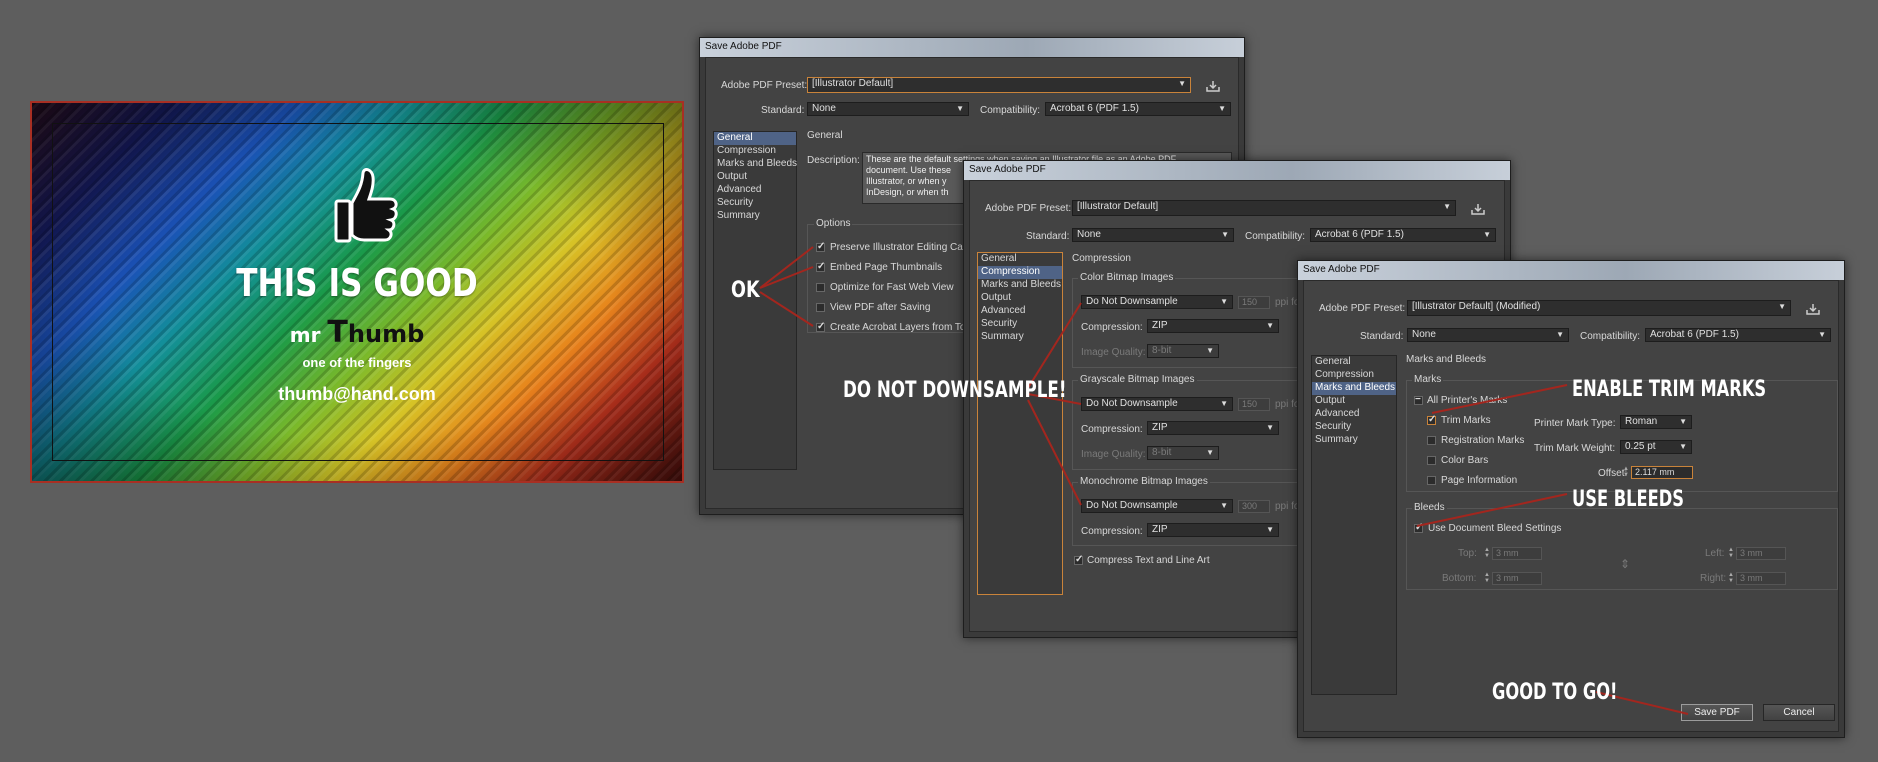 This screenshot has width=1878, height=762. Describe the element at coordinates (1183, 351) in the screenshot. I see `color-quality-dropdown: 8-bit ▼` at that location.